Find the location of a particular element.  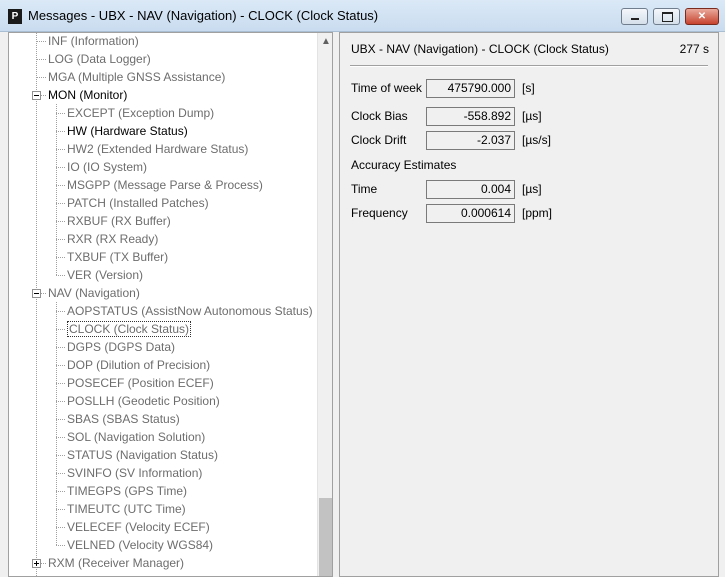

tree-item: TIM (Timing) is located at coordinates (82, 574).